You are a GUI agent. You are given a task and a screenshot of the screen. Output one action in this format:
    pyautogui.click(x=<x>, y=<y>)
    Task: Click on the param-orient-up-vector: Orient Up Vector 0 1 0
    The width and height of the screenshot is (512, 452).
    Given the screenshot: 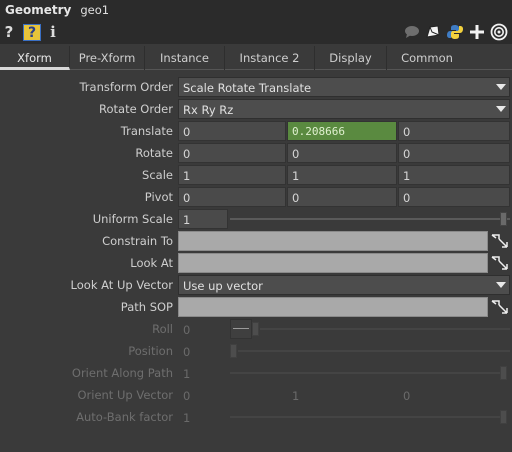 What is the action you would take?
    pyautogui.click(x=256, y=395)
    